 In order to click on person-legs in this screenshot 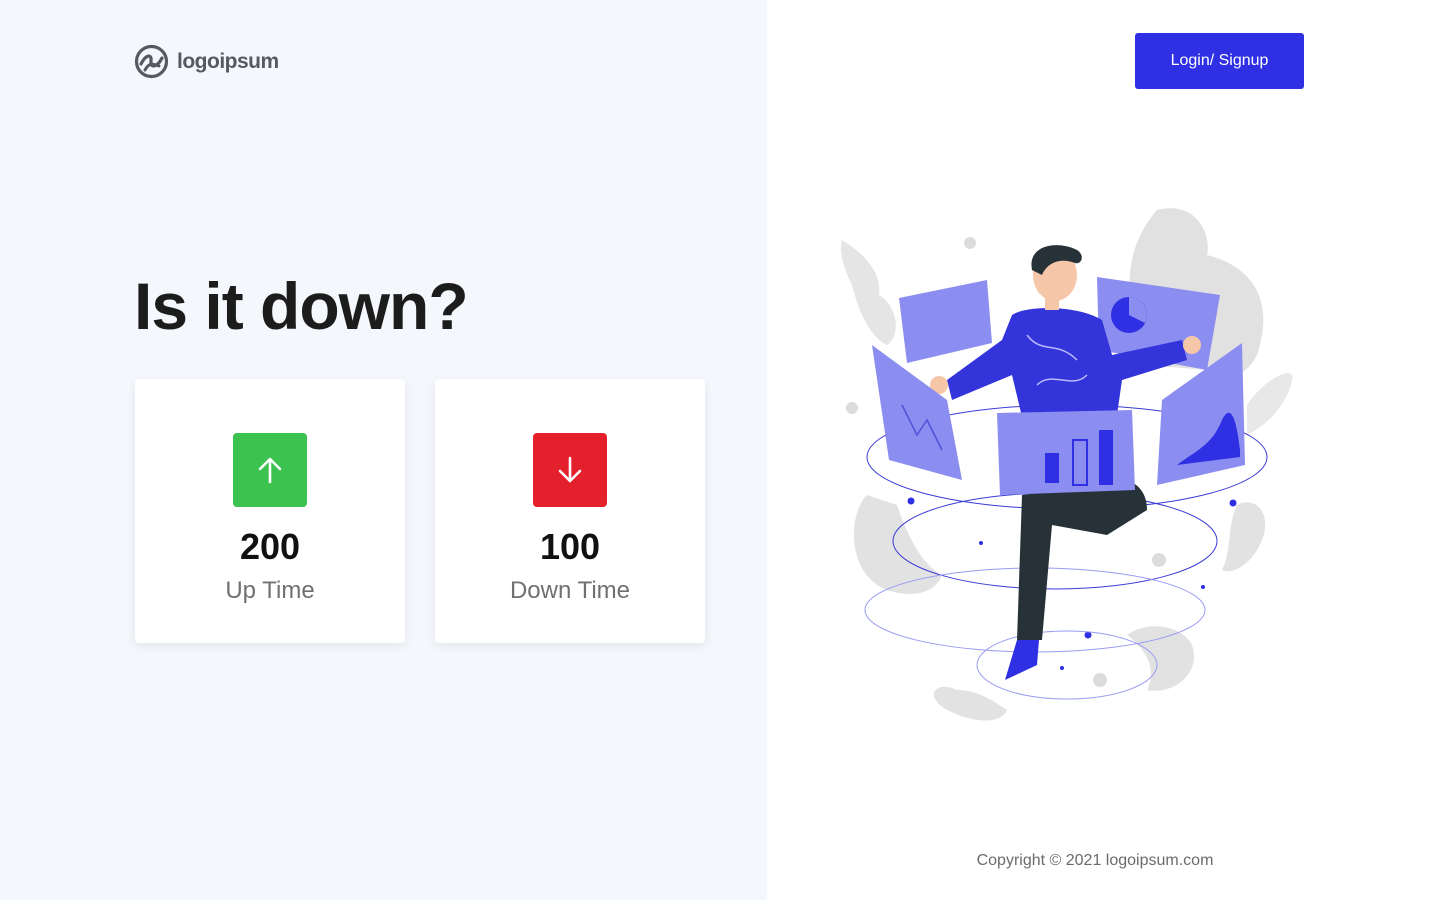, I will do `click(1082, 559)`.